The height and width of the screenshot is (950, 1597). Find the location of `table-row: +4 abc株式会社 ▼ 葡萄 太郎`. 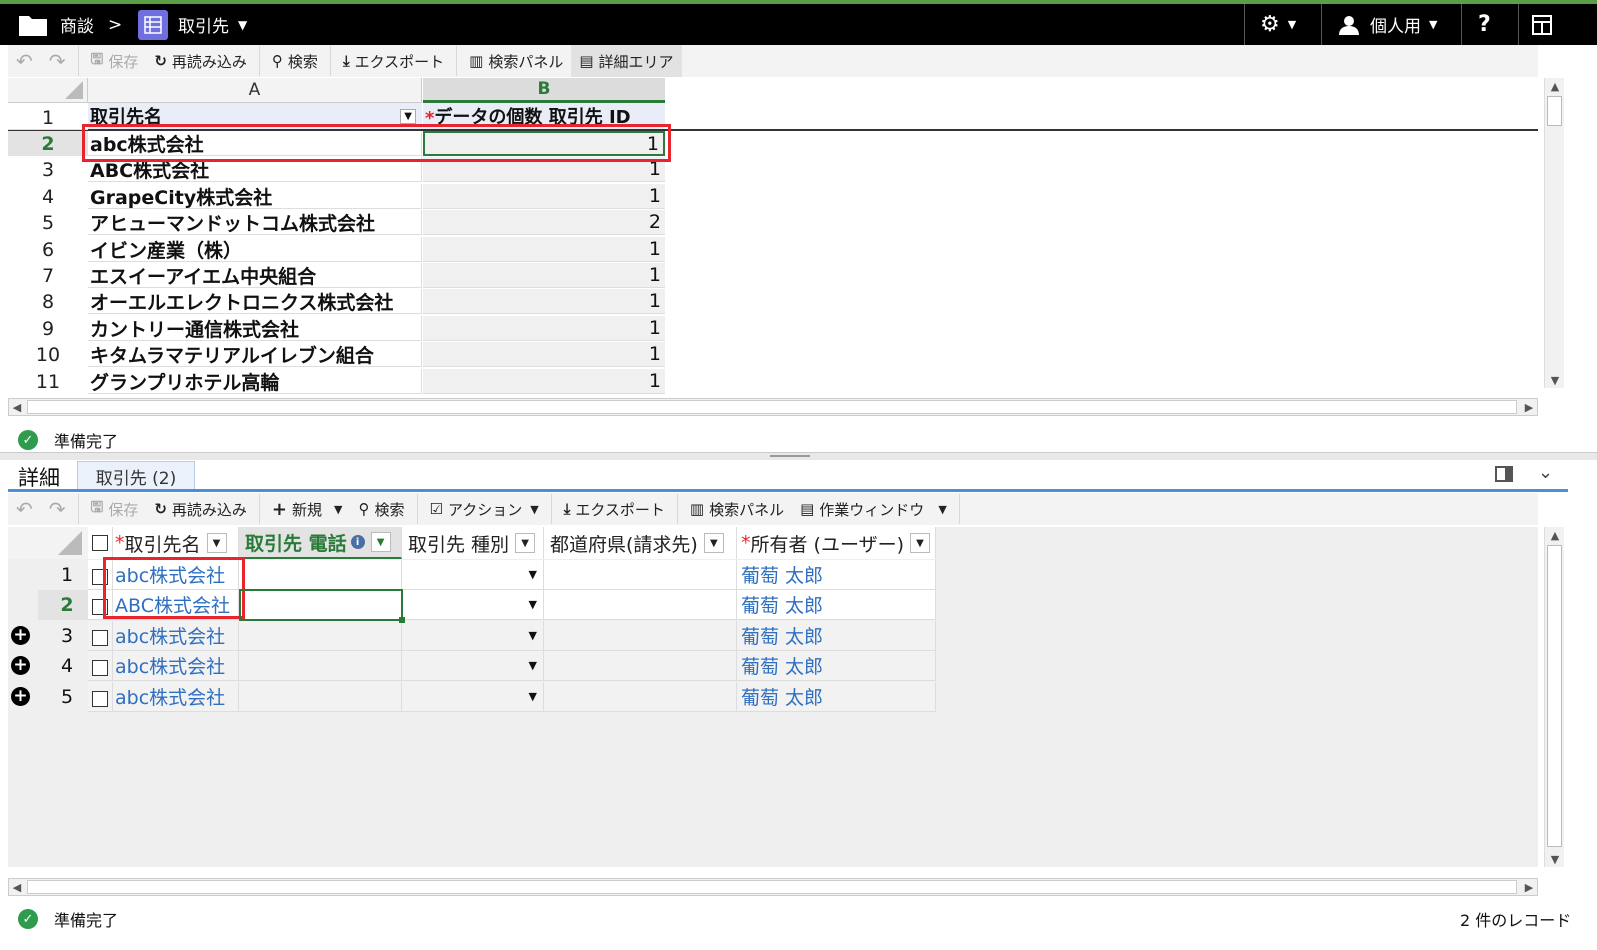

table-row: +4 abc株式会社 ▼ 葡萄 太郎 is located at coordinates (472, 666).